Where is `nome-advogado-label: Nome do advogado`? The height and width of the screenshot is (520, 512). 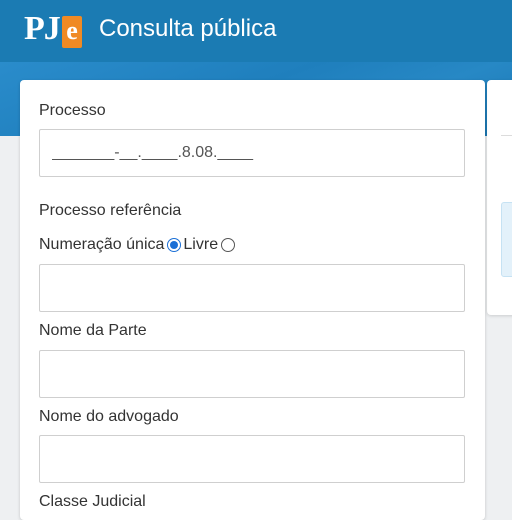 nome-advogado-label: Nome do advogado is located at coordinates (109, 416).